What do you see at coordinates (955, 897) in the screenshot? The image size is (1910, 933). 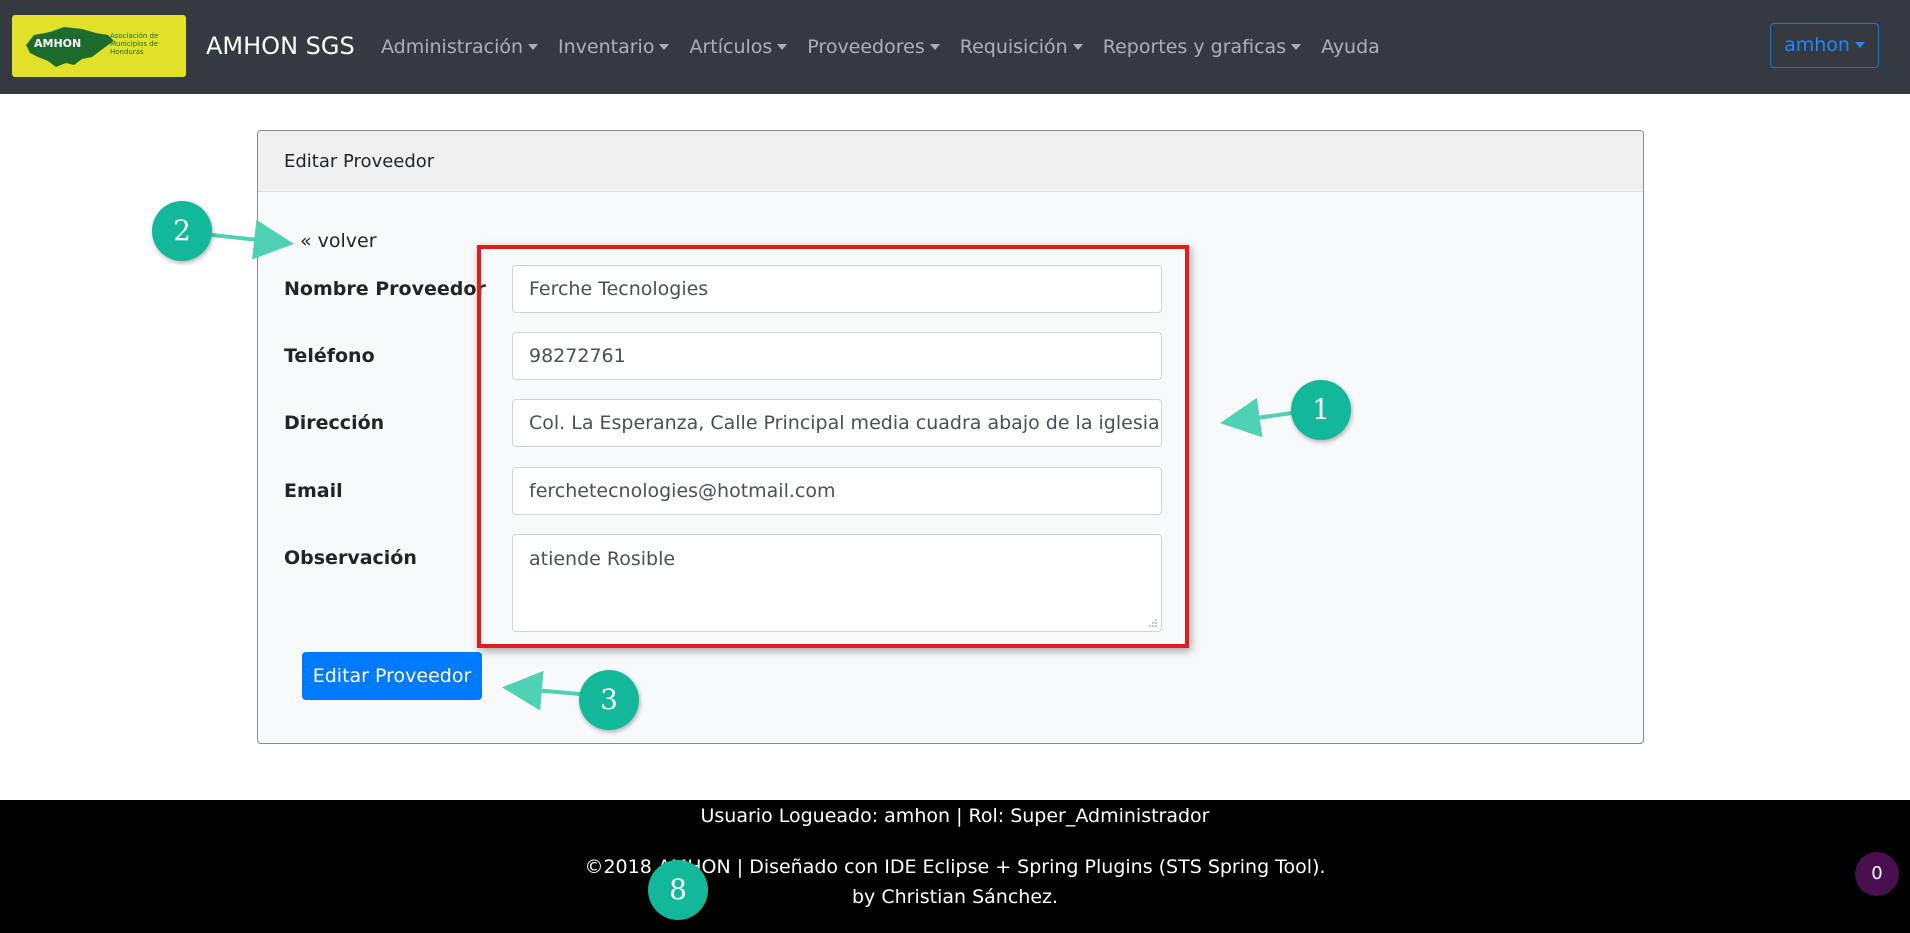 I see `footer-author: by Christian Sánchez.` at bounding box center [955, 897].